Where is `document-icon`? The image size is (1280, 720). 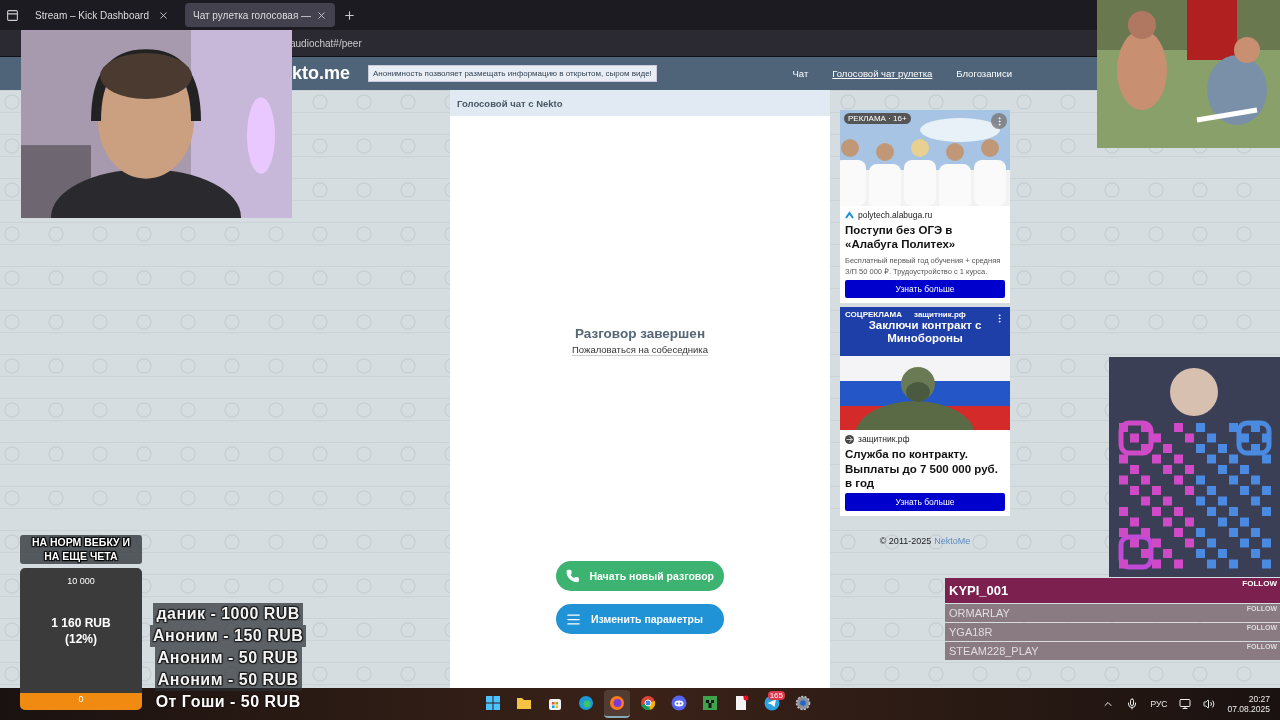
document-icon is located at coordinates (741, 703).